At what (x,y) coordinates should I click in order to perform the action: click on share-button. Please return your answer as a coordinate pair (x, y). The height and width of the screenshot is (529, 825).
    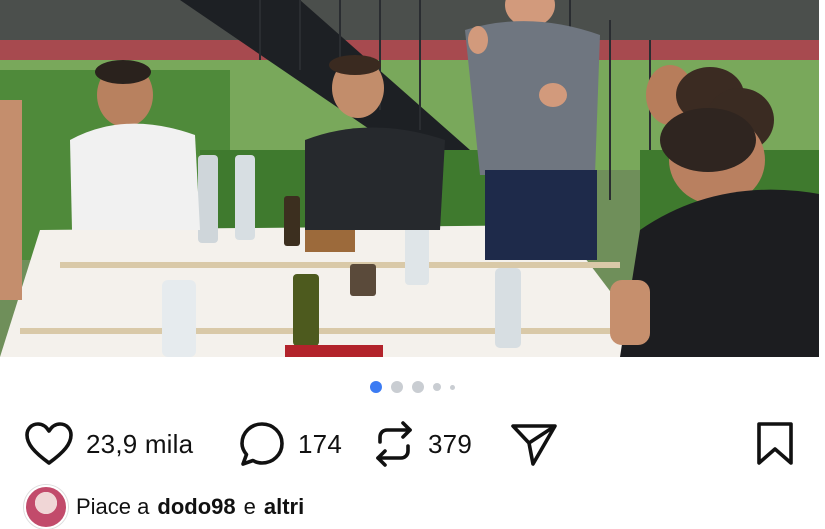
    Looking at the image, I should click on (534, 444).